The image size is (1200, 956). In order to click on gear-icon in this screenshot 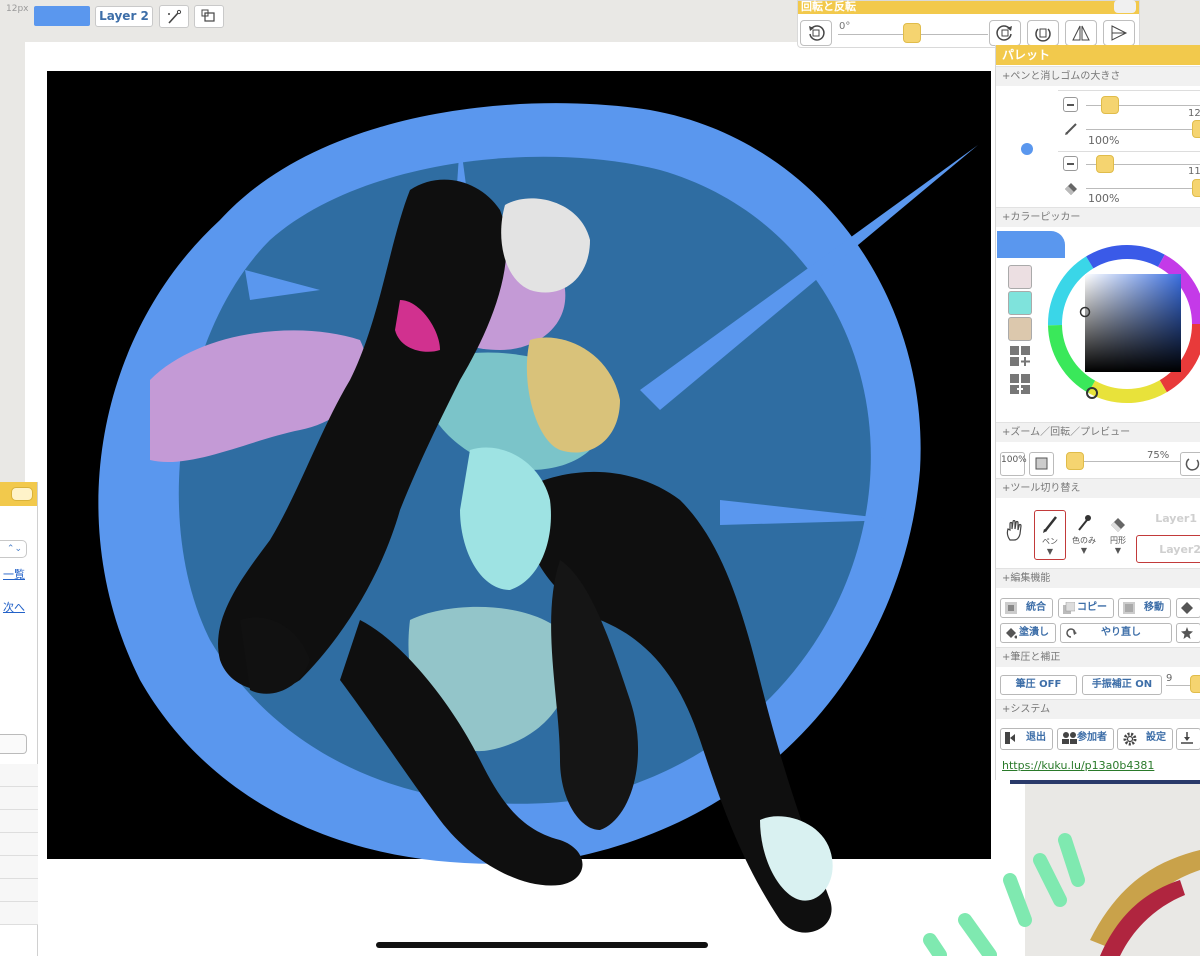, I will do `click(1130, 739)`.